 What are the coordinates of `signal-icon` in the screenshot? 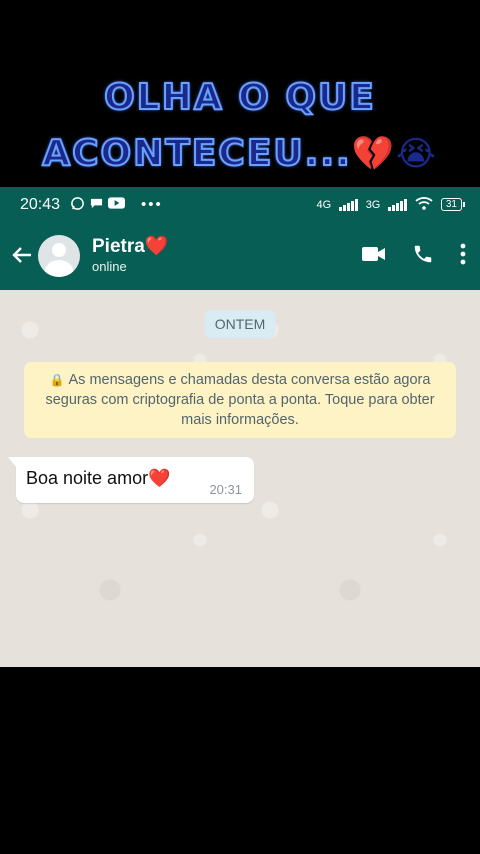 It's located at (348, 204).